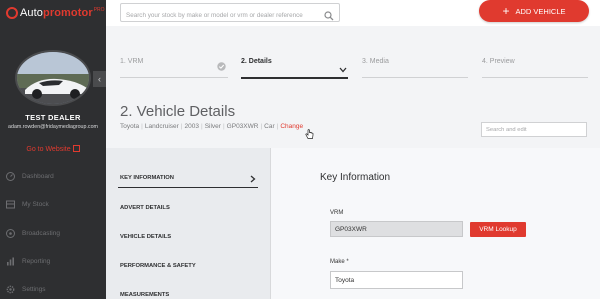  What do you see at coordinates (498, 61) in the screenshot?
I see `step-label: 4. Preview` at bounding box center [498, 61].